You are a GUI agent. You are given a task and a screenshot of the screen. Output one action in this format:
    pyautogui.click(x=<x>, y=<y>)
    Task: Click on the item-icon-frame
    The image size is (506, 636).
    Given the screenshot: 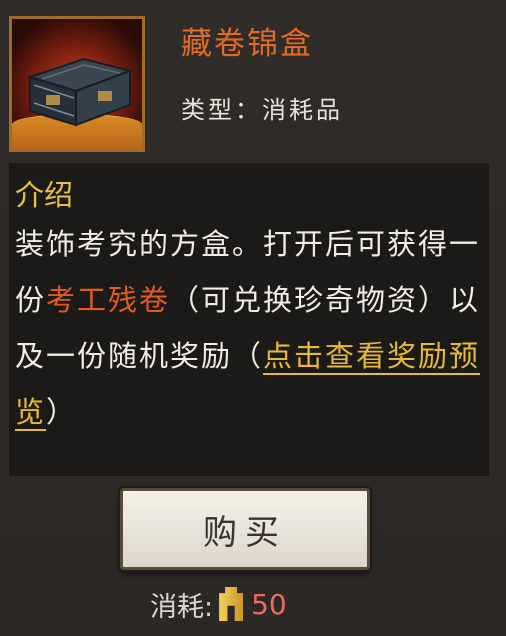 What is the action you would take?
    pyautogui.click(x=77, y=84)
    